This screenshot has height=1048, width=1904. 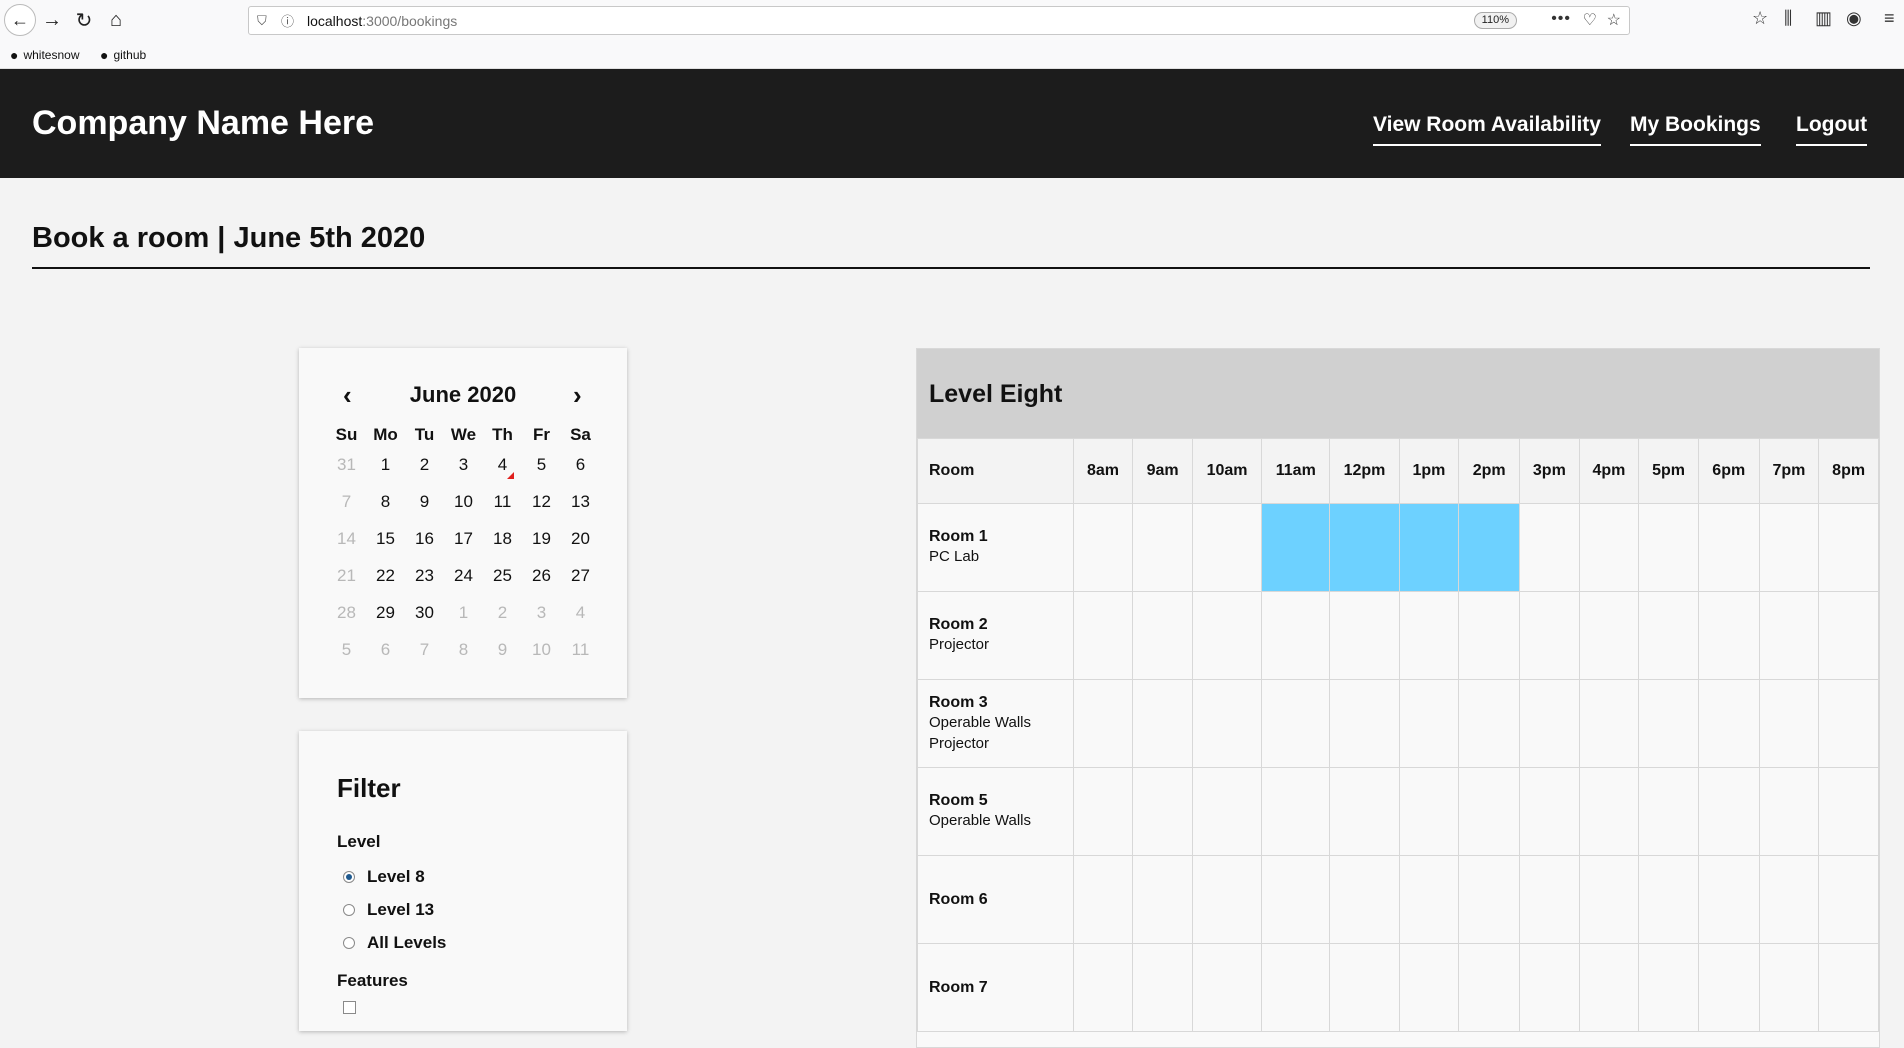 I want to click on calendar-day: 1, so click(x=385, y=465).